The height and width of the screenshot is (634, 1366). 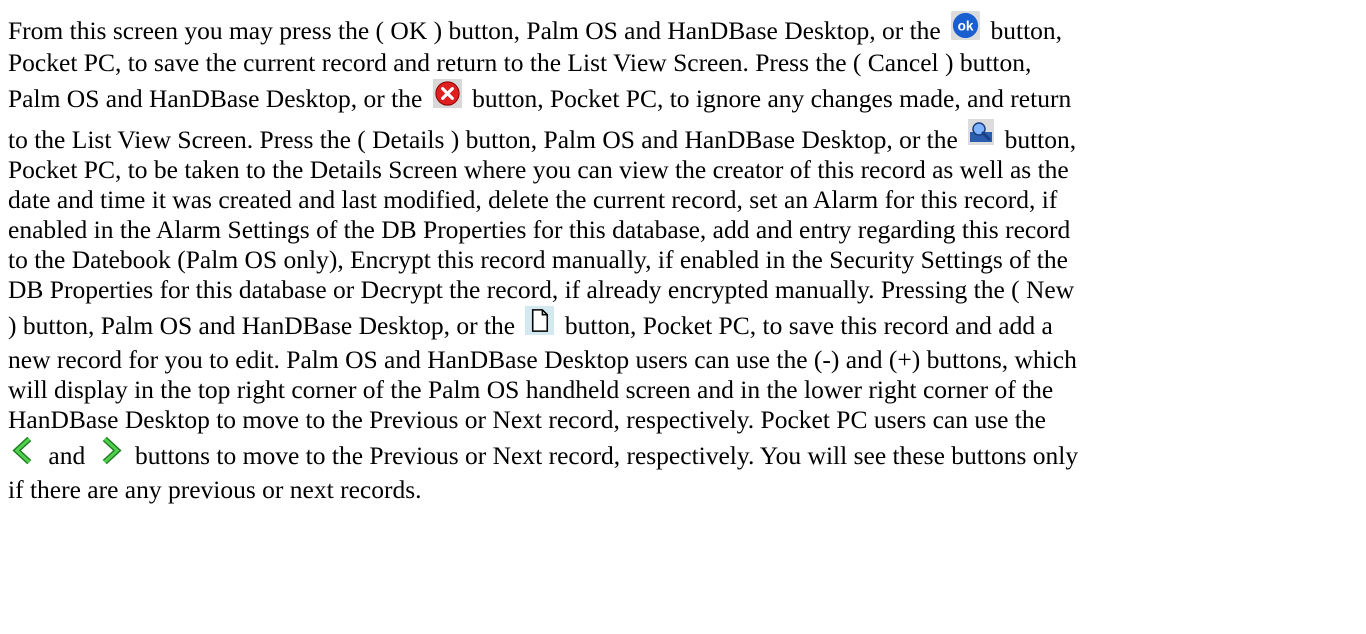 I want to click on details-icon, so click(x=981, y=132).